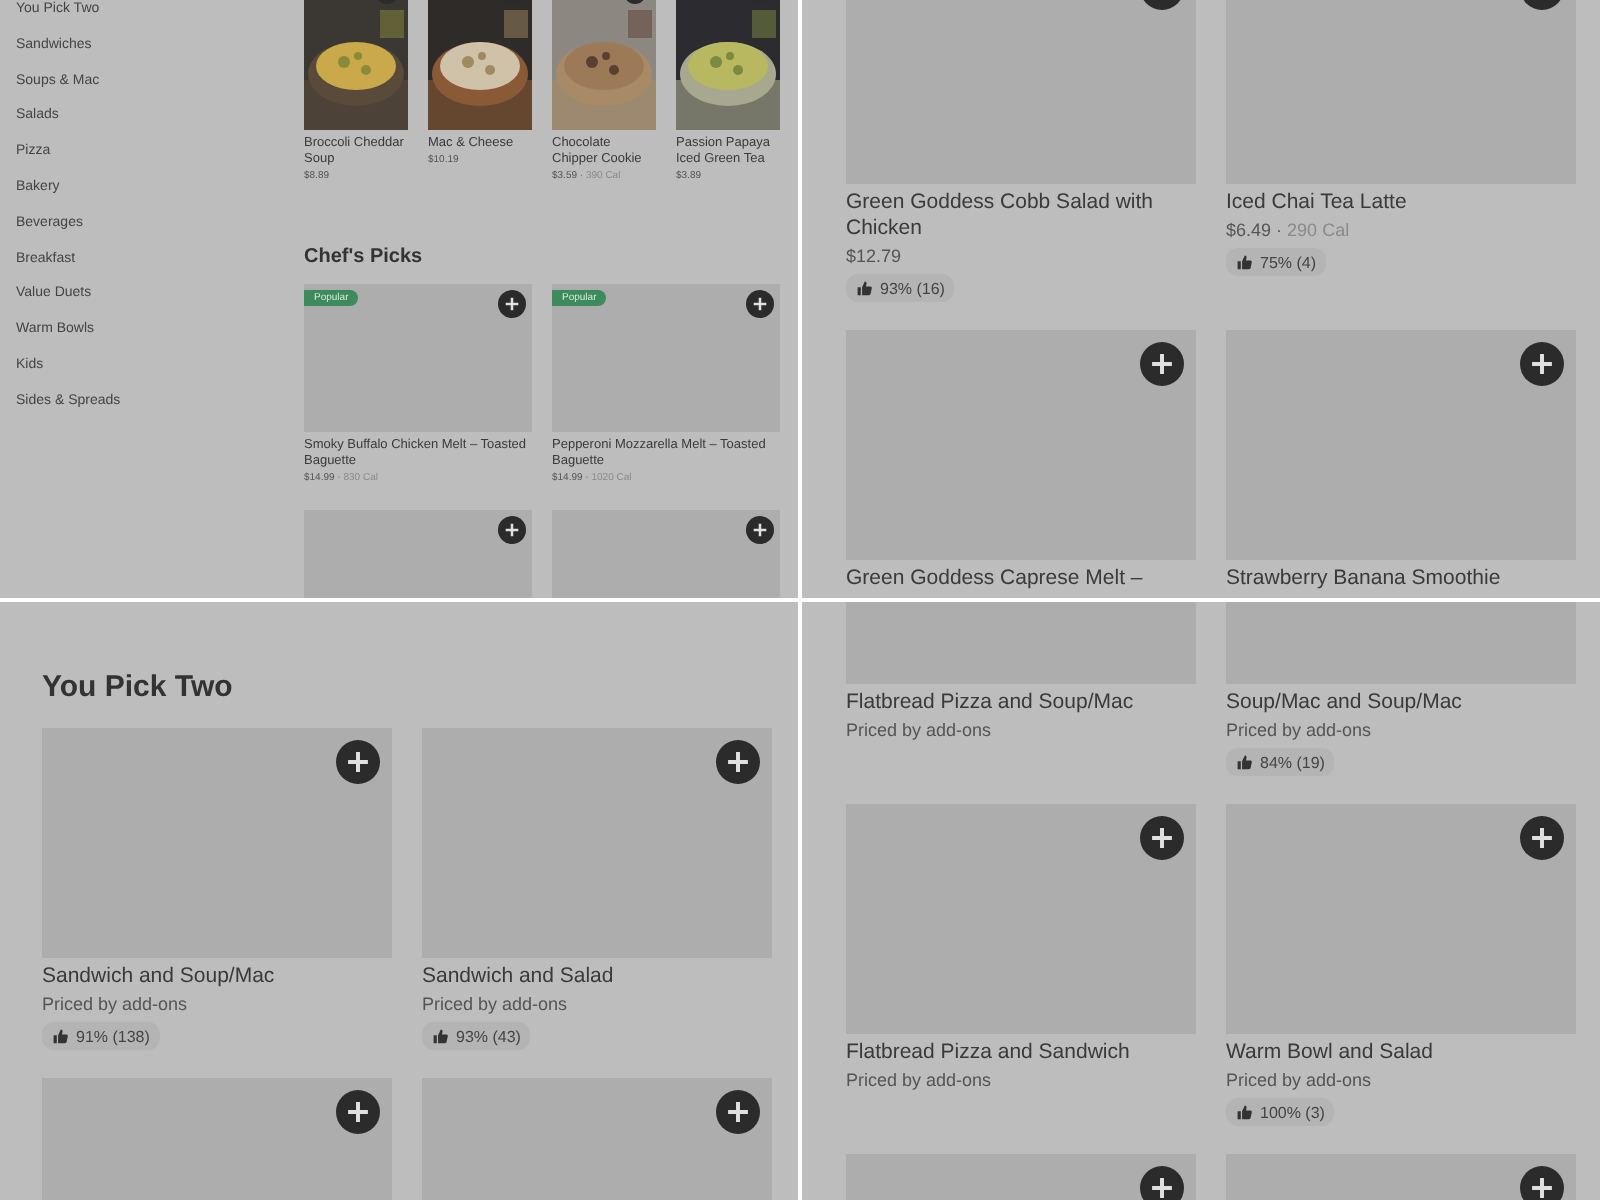 The height and width of the screenshot is (1200, 1600). Describe the element at coordinates (1001, 216) in the screenshot. I see `item-title: Green Goddess Cobb Salad with Chicken` at that location.